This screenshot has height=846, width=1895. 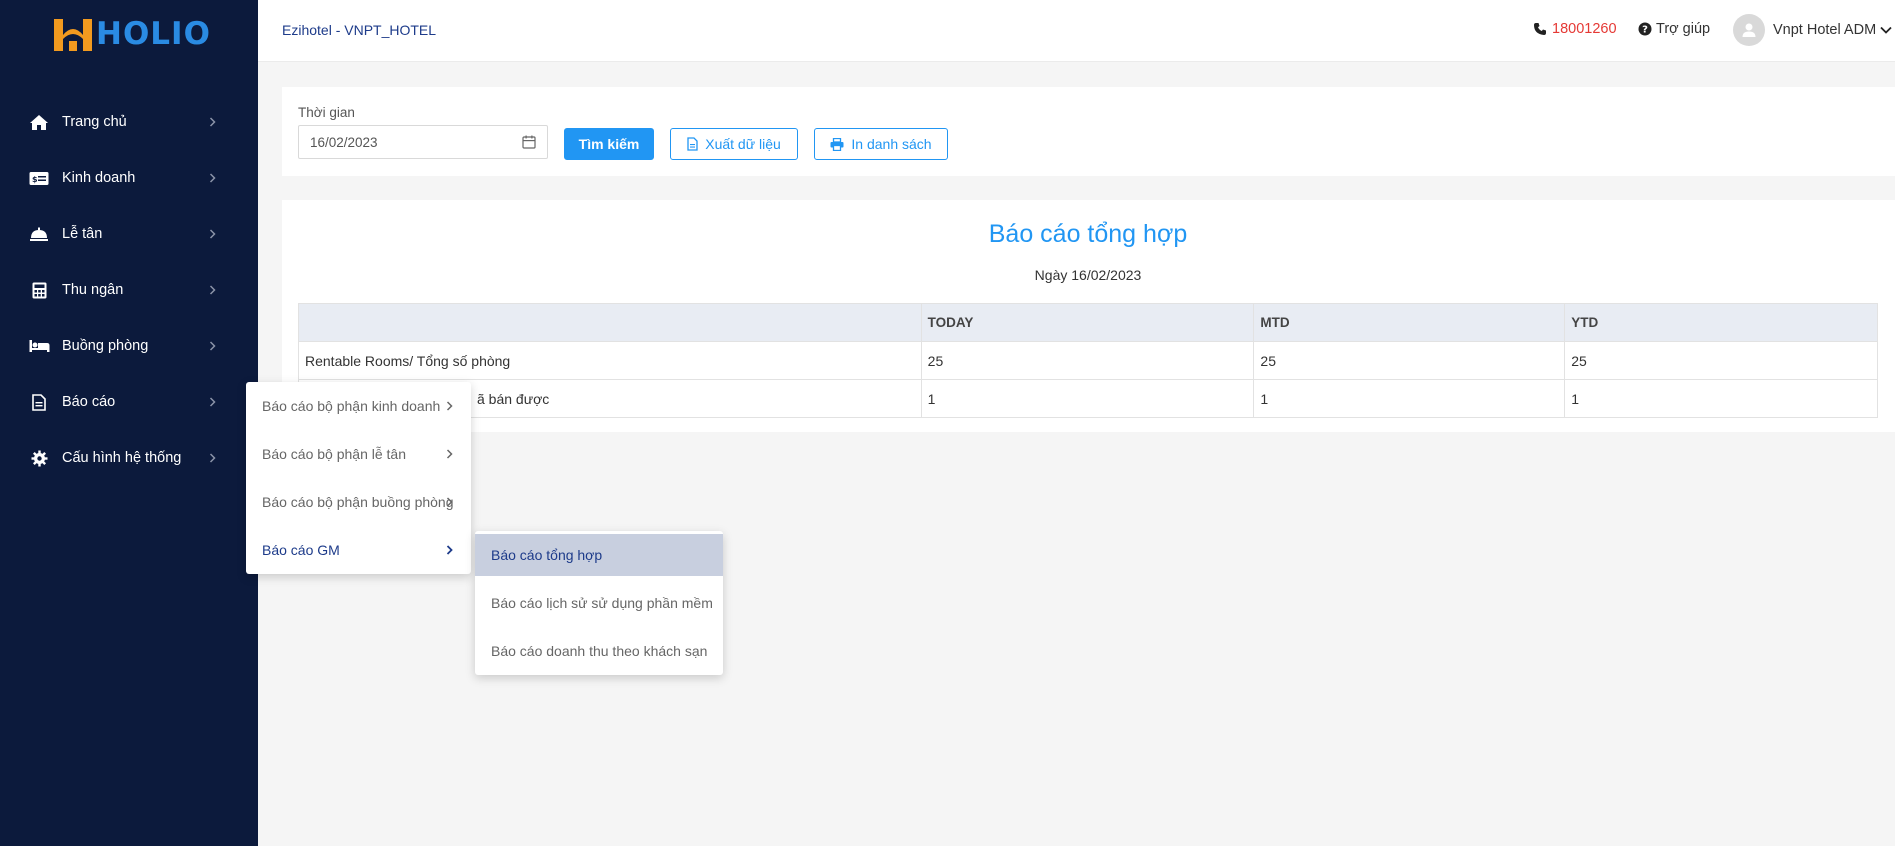 I want to click on menu-item-software-usage-report: Báo cáo lịch sử sử dụng phần mềm, so click(x=599, y=603).